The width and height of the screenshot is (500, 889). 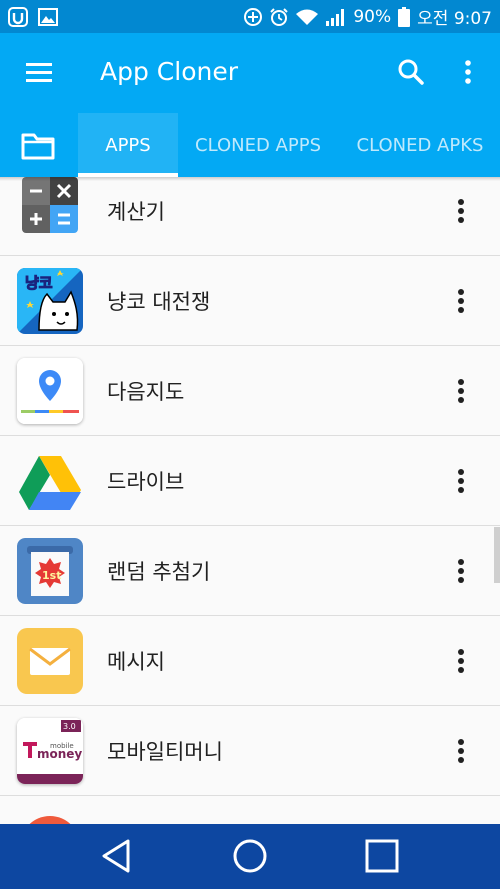 I want to click on menu-icon, so click(x=39, y=73).